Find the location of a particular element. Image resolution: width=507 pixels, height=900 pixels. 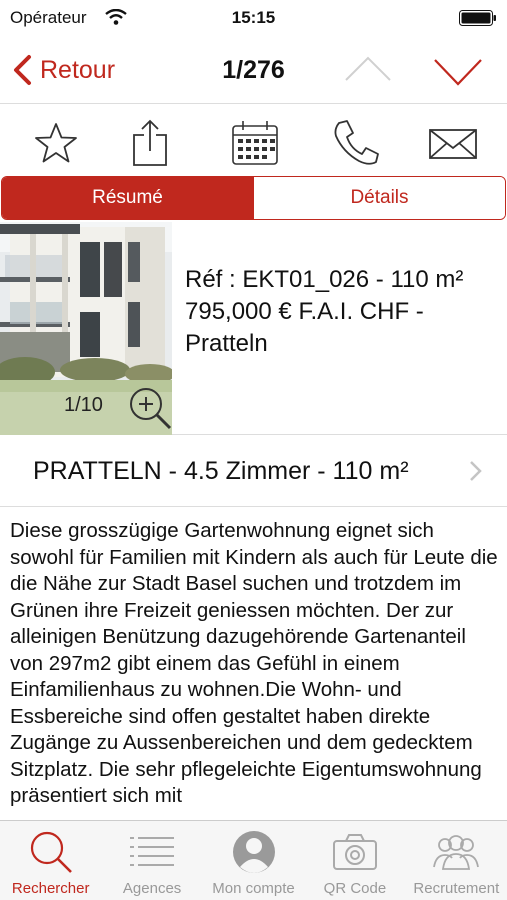

phone-icon is located at coordinates (356, 142).